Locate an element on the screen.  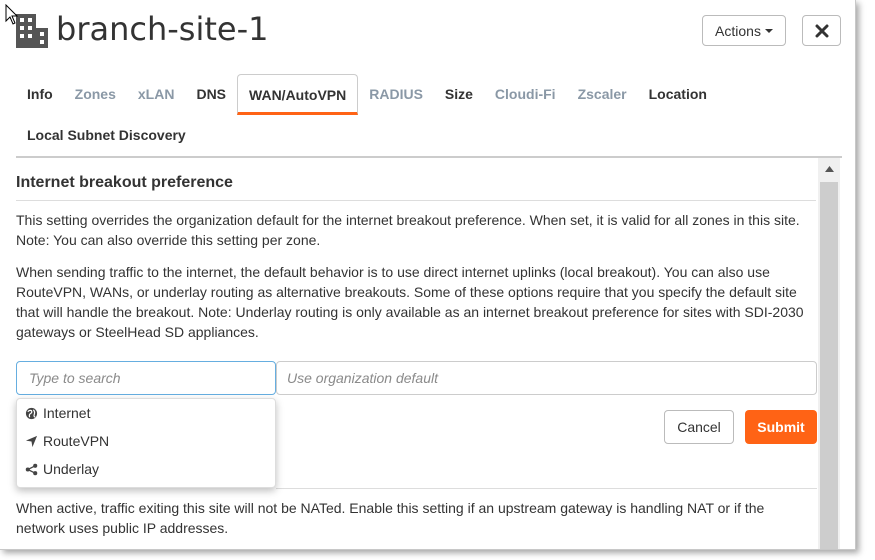
close-button is located at coordinates (821, 30).